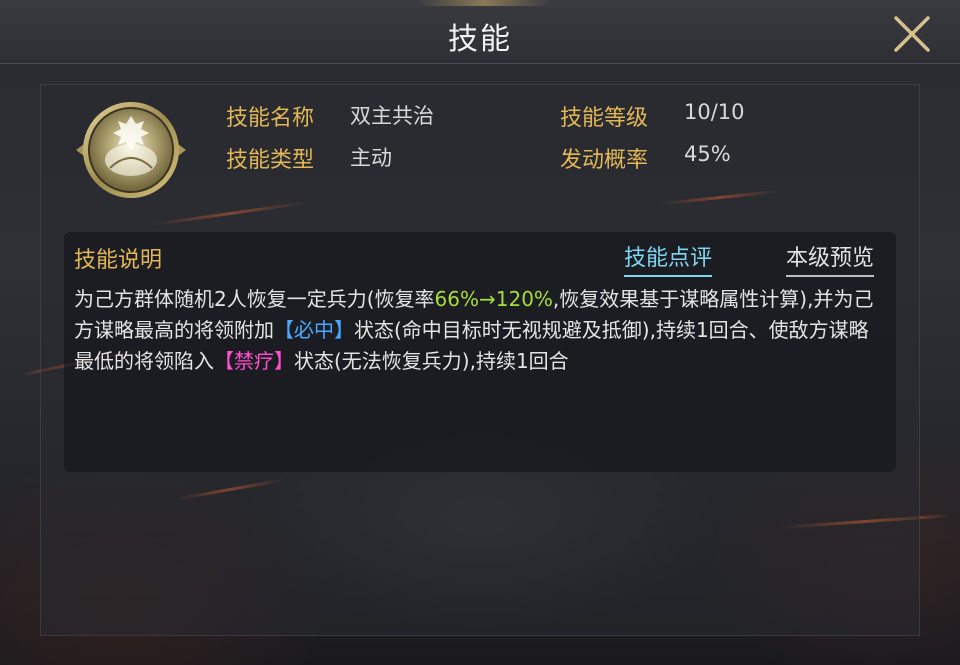  I want to click on tab-skill-review: 技能点评, so click(668, 258).